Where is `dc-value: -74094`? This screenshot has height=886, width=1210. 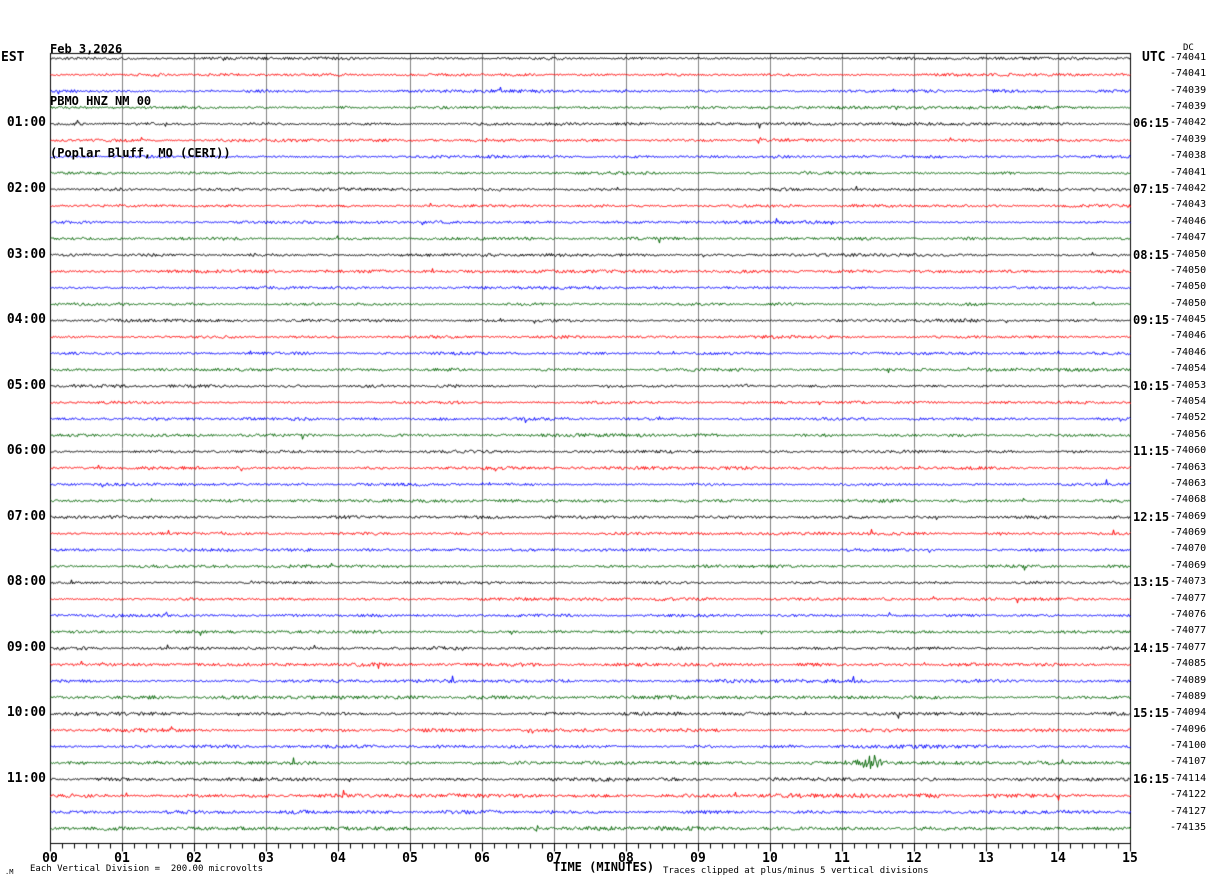
dc-value: -74094 is located at coordinates (1188, 713).